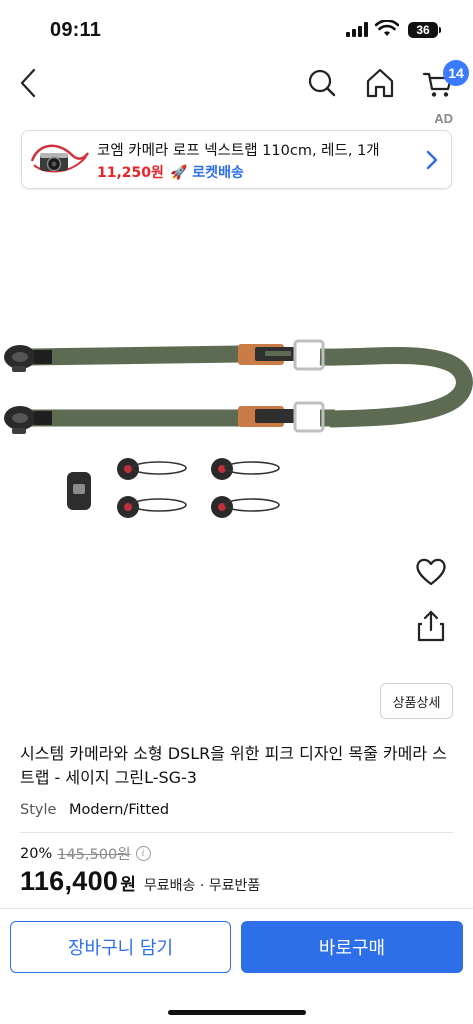  I want to click on back-chevron-icon, so click(29, 83).